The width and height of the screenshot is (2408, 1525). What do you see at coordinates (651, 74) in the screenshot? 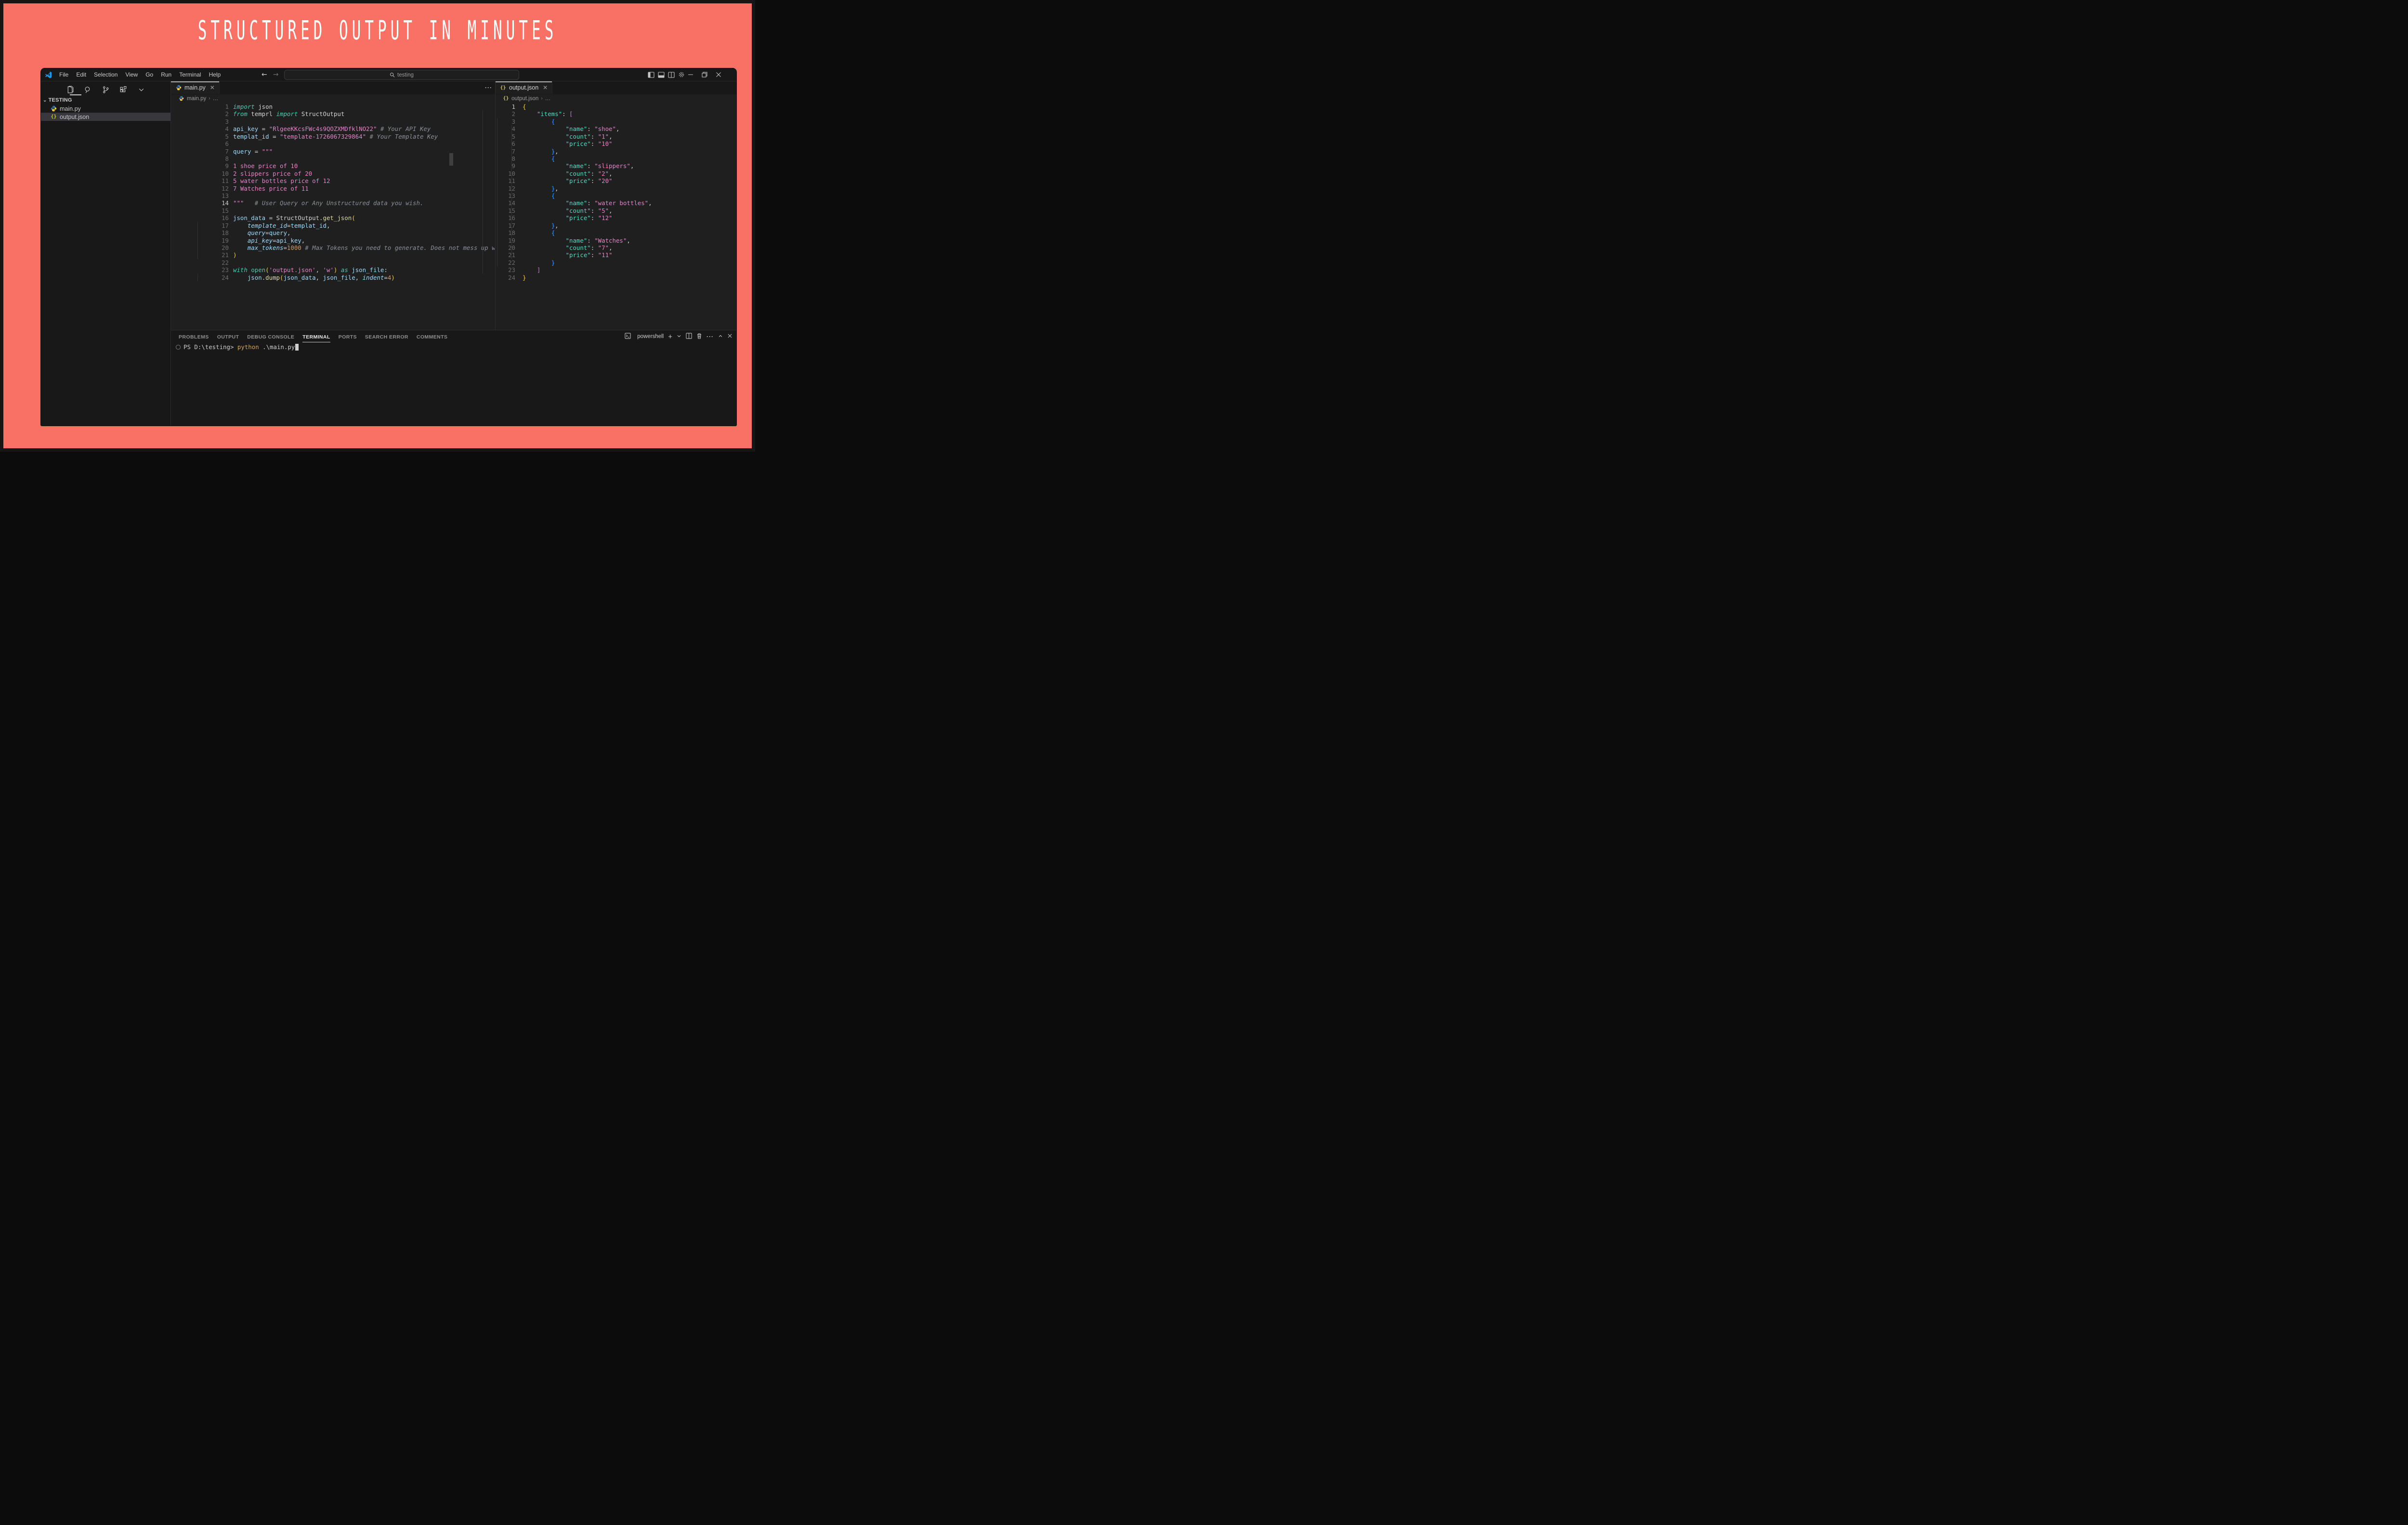
I see `toggle-sidebar-icon` at bounding box center [651, 74].